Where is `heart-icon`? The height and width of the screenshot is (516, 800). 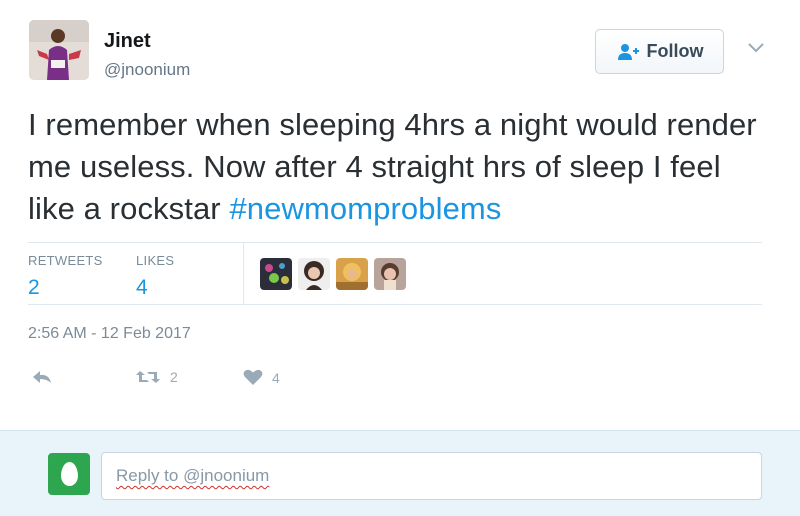
heart-icon is located at coordinates (253, 377).